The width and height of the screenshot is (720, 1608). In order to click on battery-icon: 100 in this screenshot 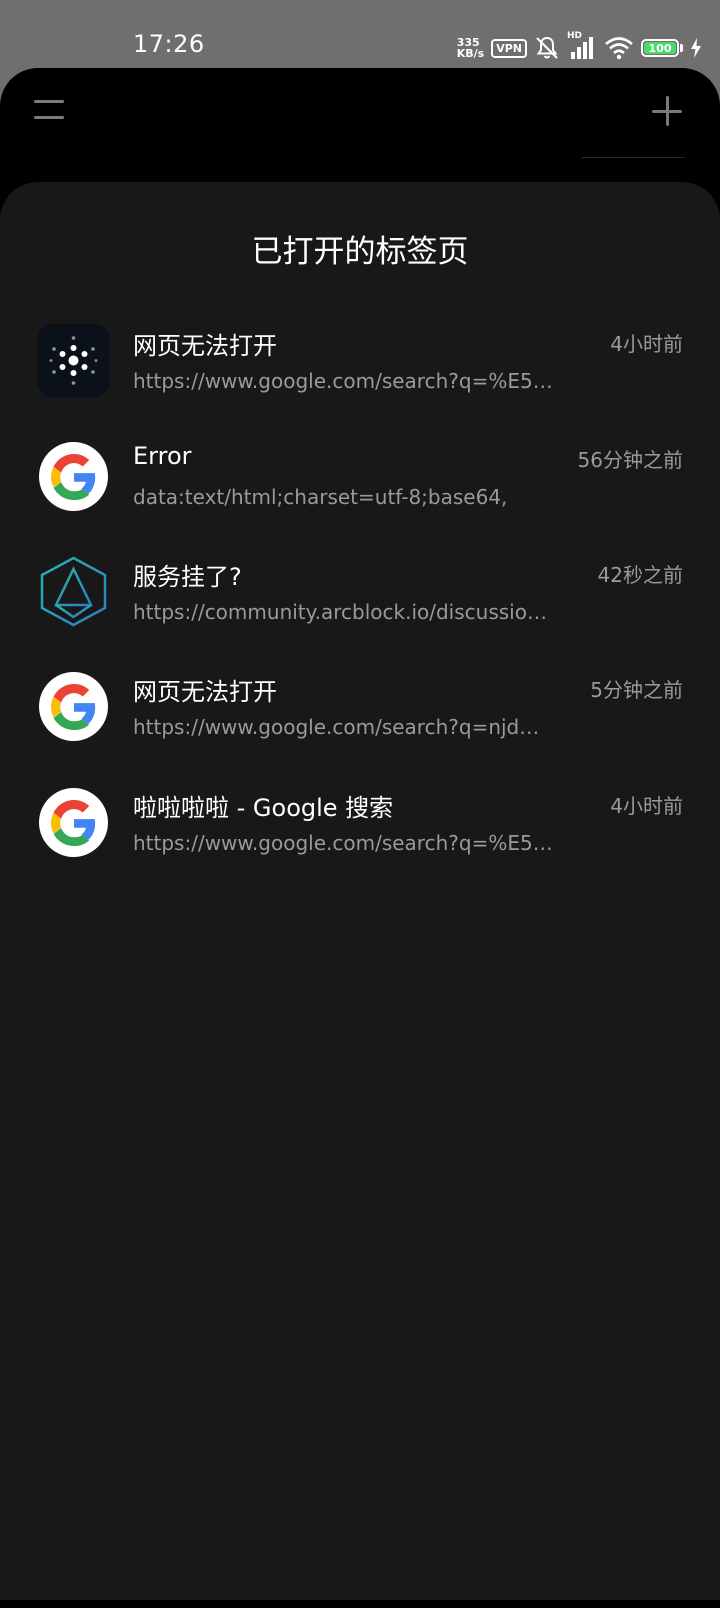, I will do `click(662, 48)`.